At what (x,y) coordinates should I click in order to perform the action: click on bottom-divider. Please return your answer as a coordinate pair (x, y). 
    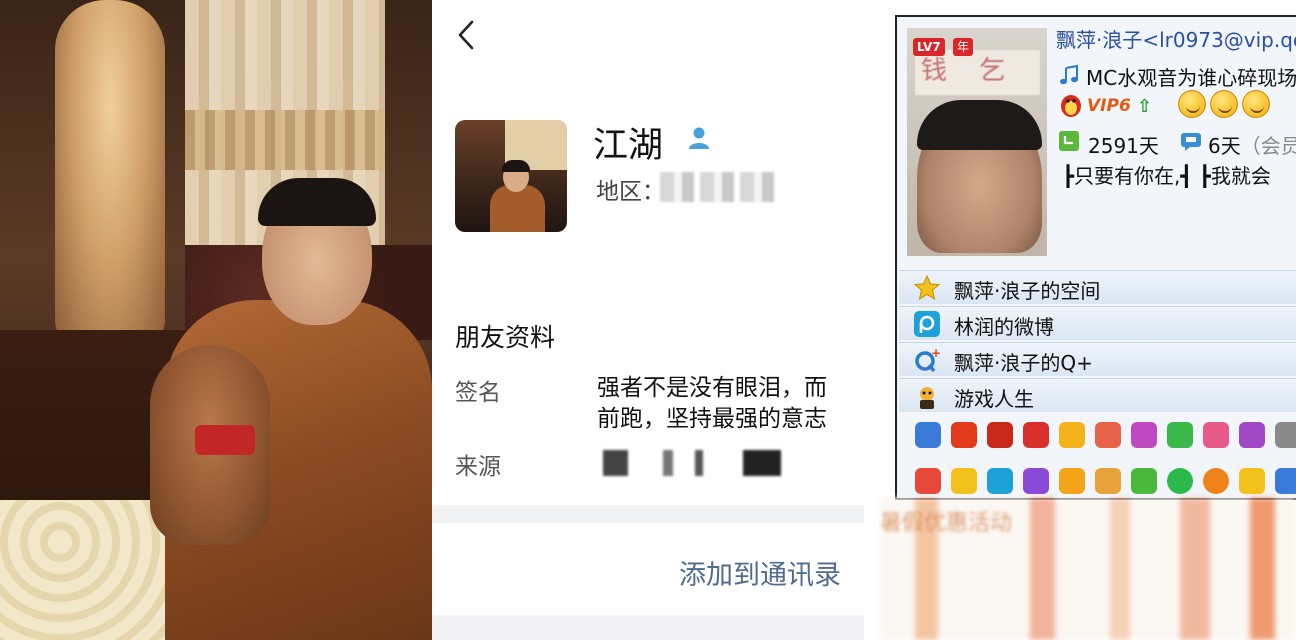
    Looking at the image, I should click on (648, 627).